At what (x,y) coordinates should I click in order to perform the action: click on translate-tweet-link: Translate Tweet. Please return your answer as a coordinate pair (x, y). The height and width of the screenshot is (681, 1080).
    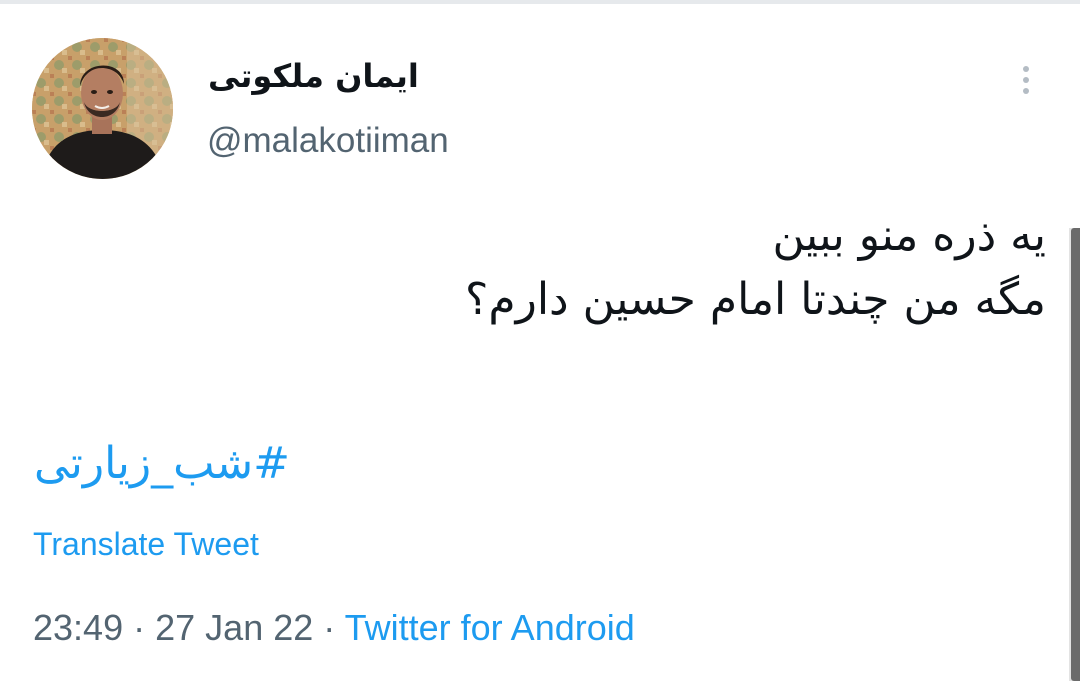
    Looking at the image, I should click on (146, 544).